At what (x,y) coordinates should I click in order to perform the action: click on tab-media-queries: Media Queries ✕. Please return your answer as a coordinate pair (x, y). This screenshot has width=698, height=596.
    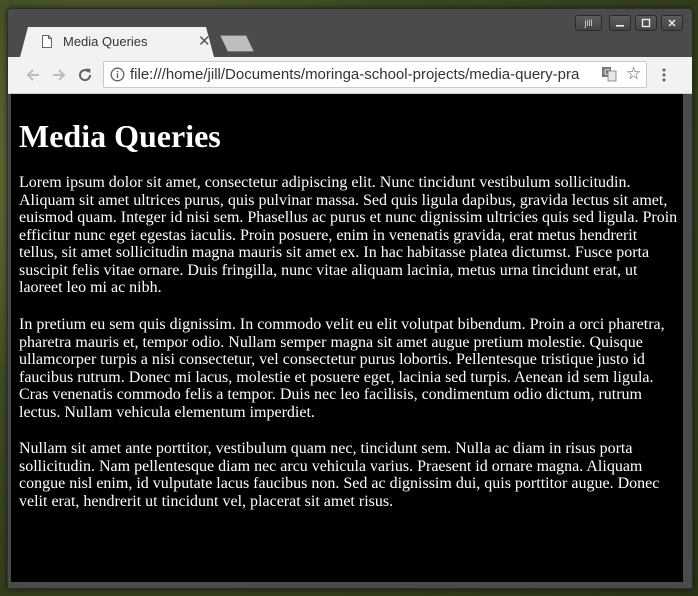
    Looking at the image, I should click on (117, 42).